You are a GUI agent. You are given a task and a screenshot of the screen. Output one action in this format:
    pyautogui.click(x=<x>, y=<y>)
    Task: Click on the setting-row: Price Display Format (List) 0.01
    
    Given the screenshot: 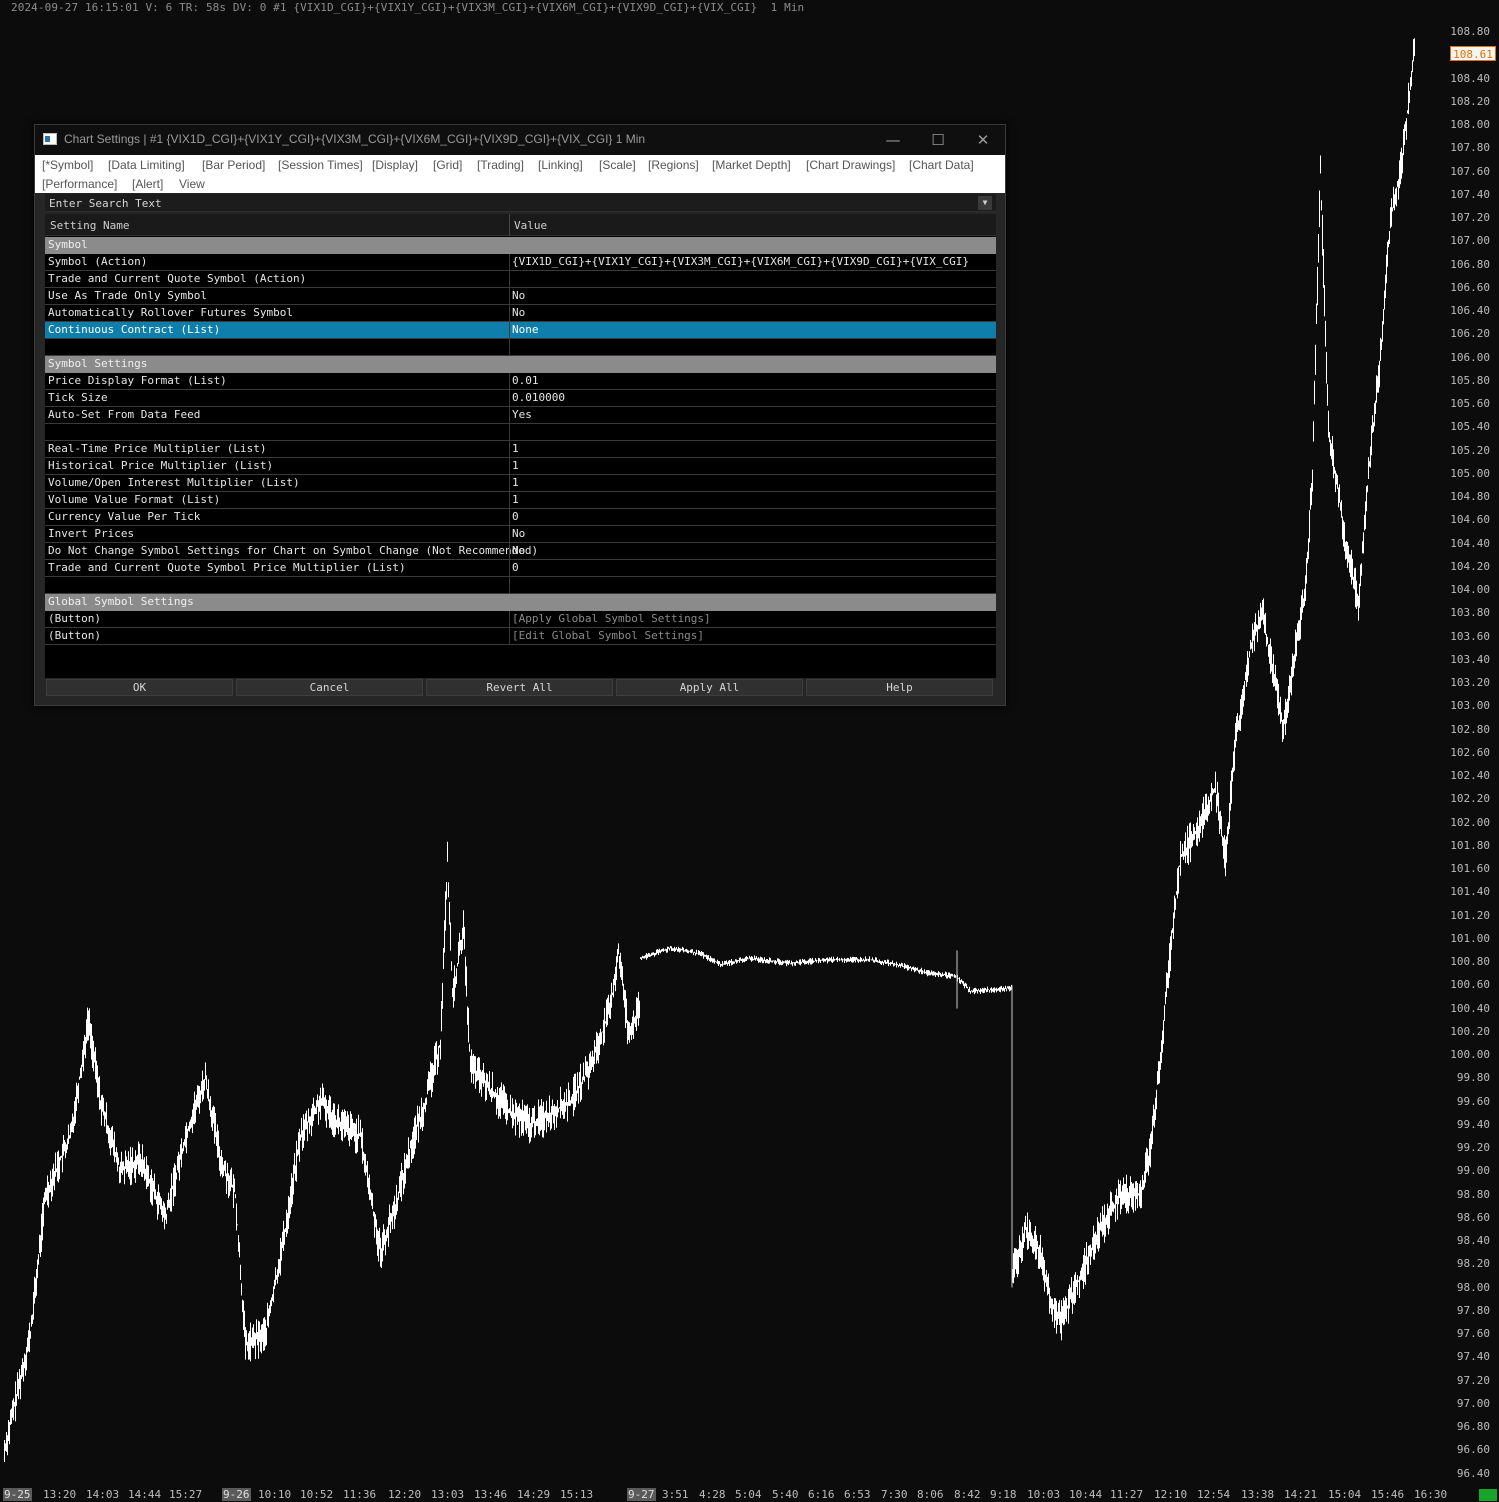 What is the action you would take?
    pyautogui.click(x=520, y=381)
    